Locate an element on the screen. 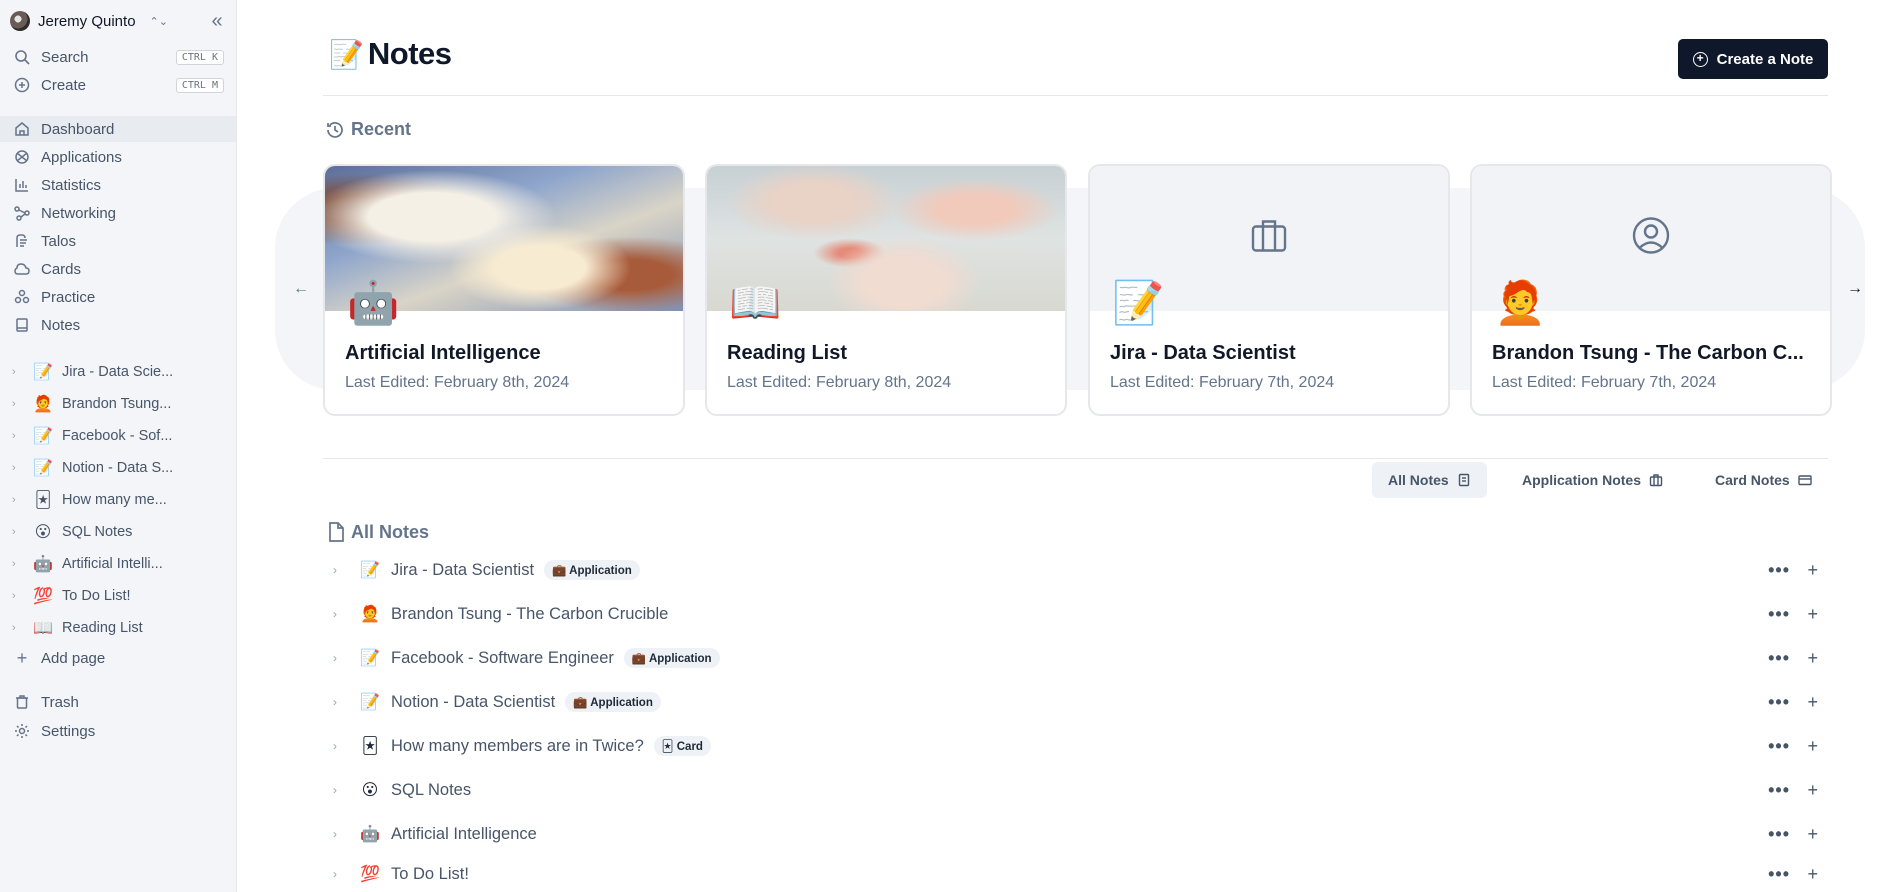  add-page-label: Add page is located at coordinates (73, 658).